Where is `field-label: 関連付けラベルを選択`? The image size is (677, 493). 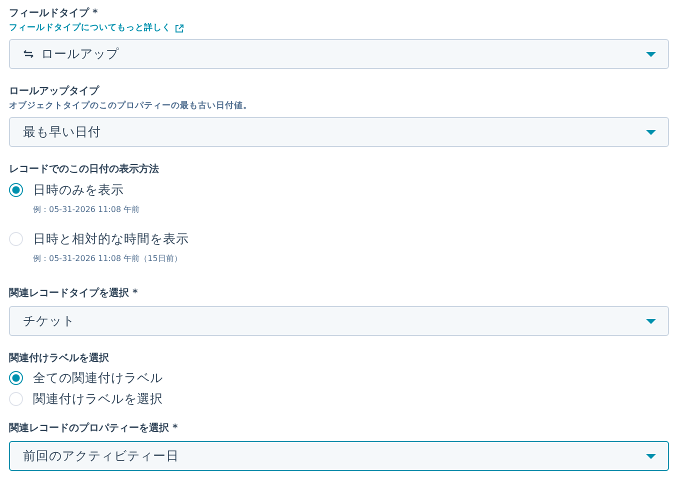 field-label: 関連付けラベルを選択 is located at coordinates (59, 359).